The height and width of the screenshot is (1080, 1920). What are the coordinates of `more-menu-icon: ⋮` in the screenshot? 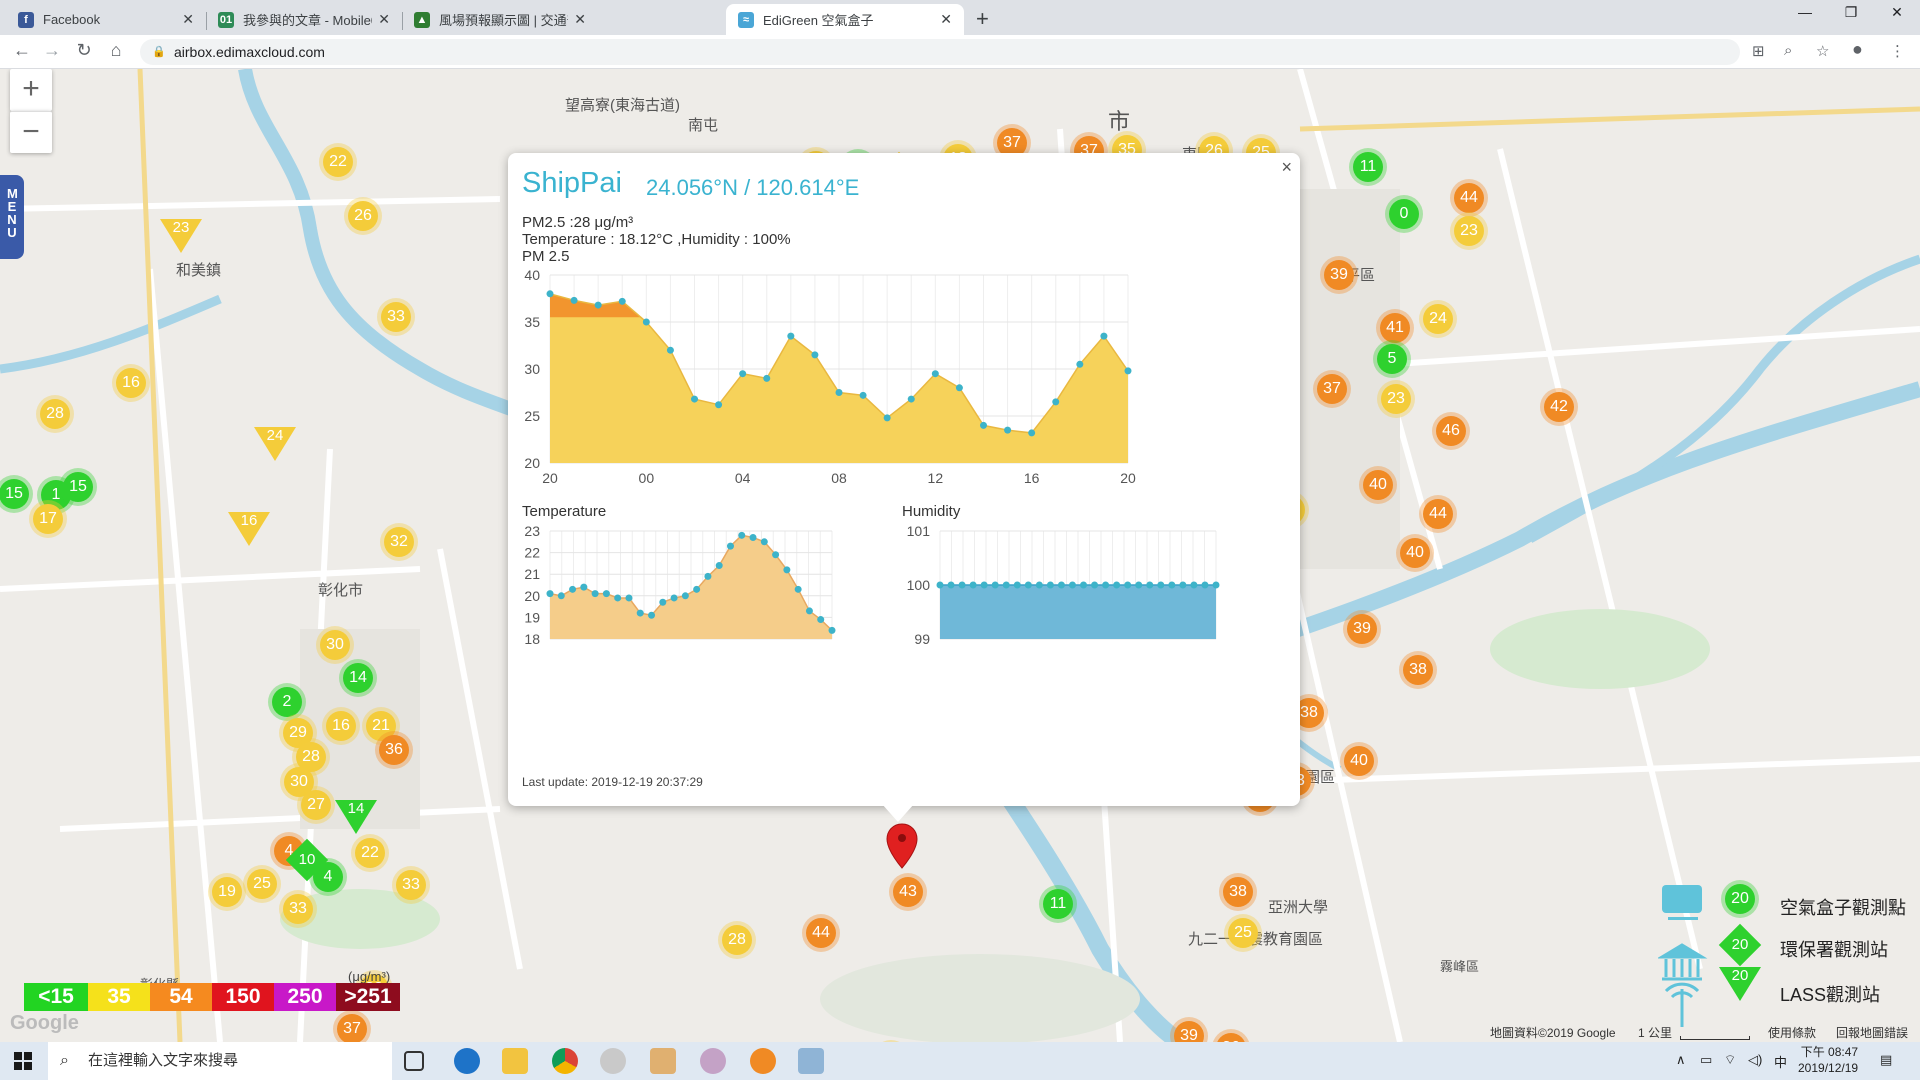 It's located at (1897, 51).